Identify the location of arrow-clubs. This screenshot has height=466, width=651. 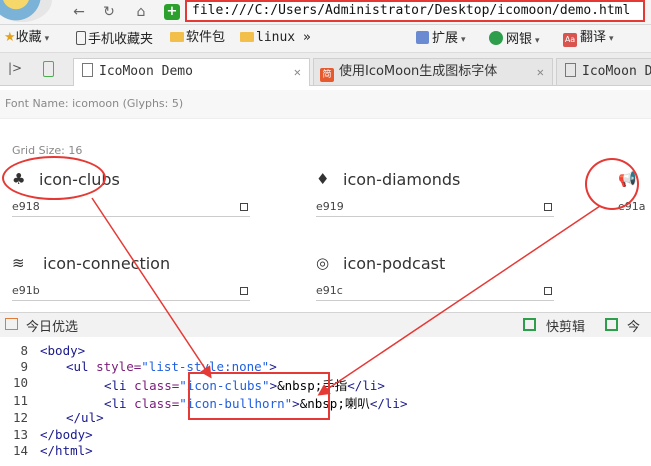
(151, 288).